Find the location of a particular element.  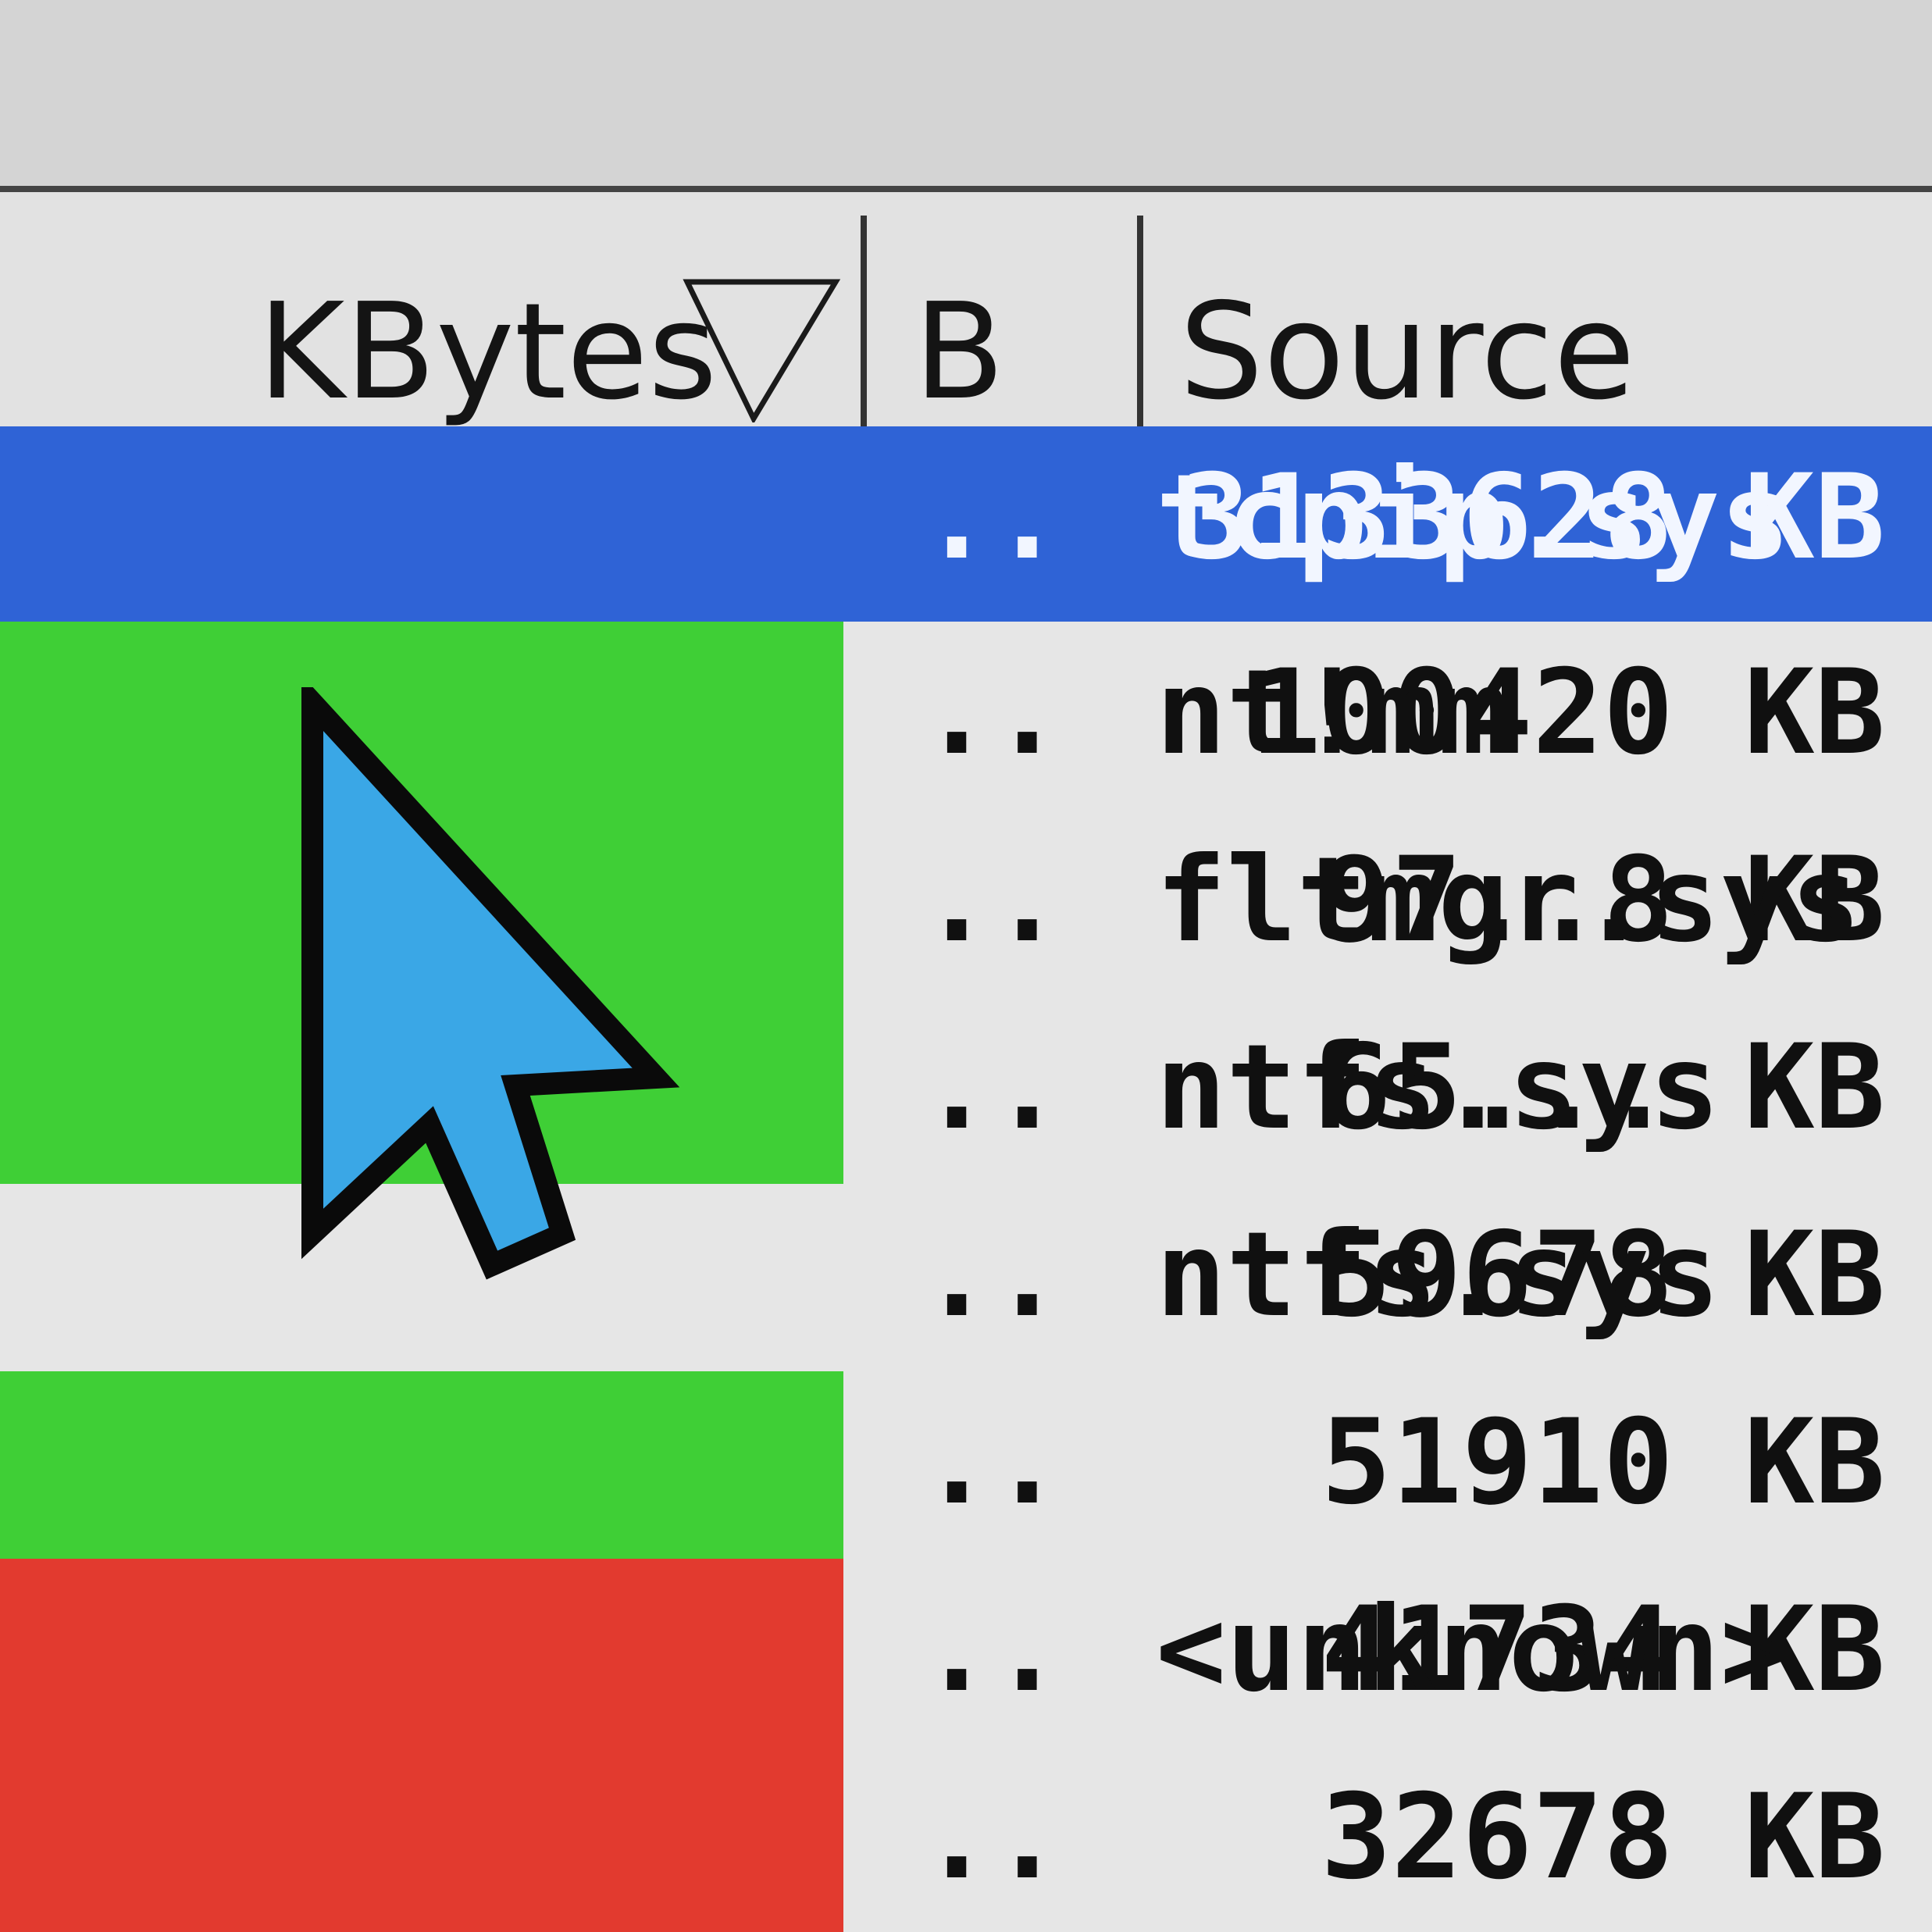

toolbar-area is located at coordinates (966, 93).